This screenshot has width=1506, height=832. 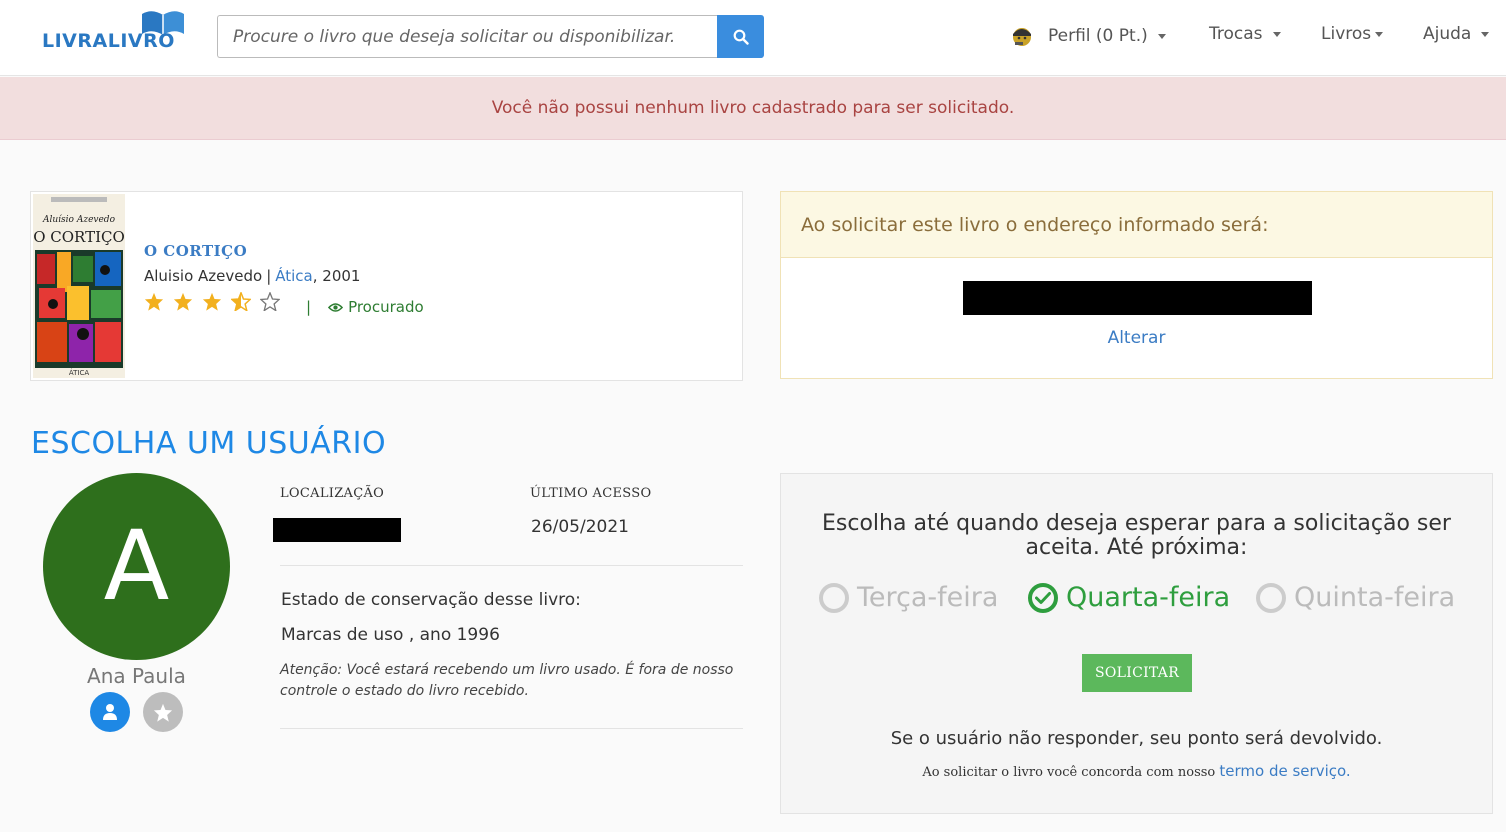 I want to click on book-title: O CORTIÇO, so click(x=195, y=251).